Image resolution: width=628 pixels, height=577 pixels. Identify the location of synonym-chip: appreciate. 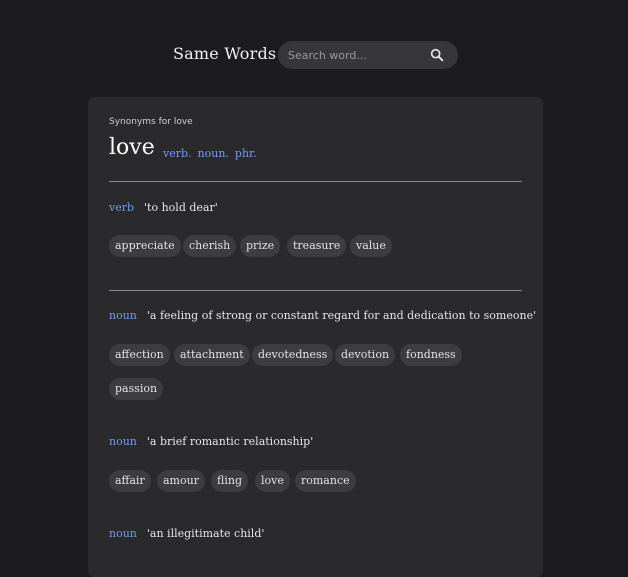
(145, 246).